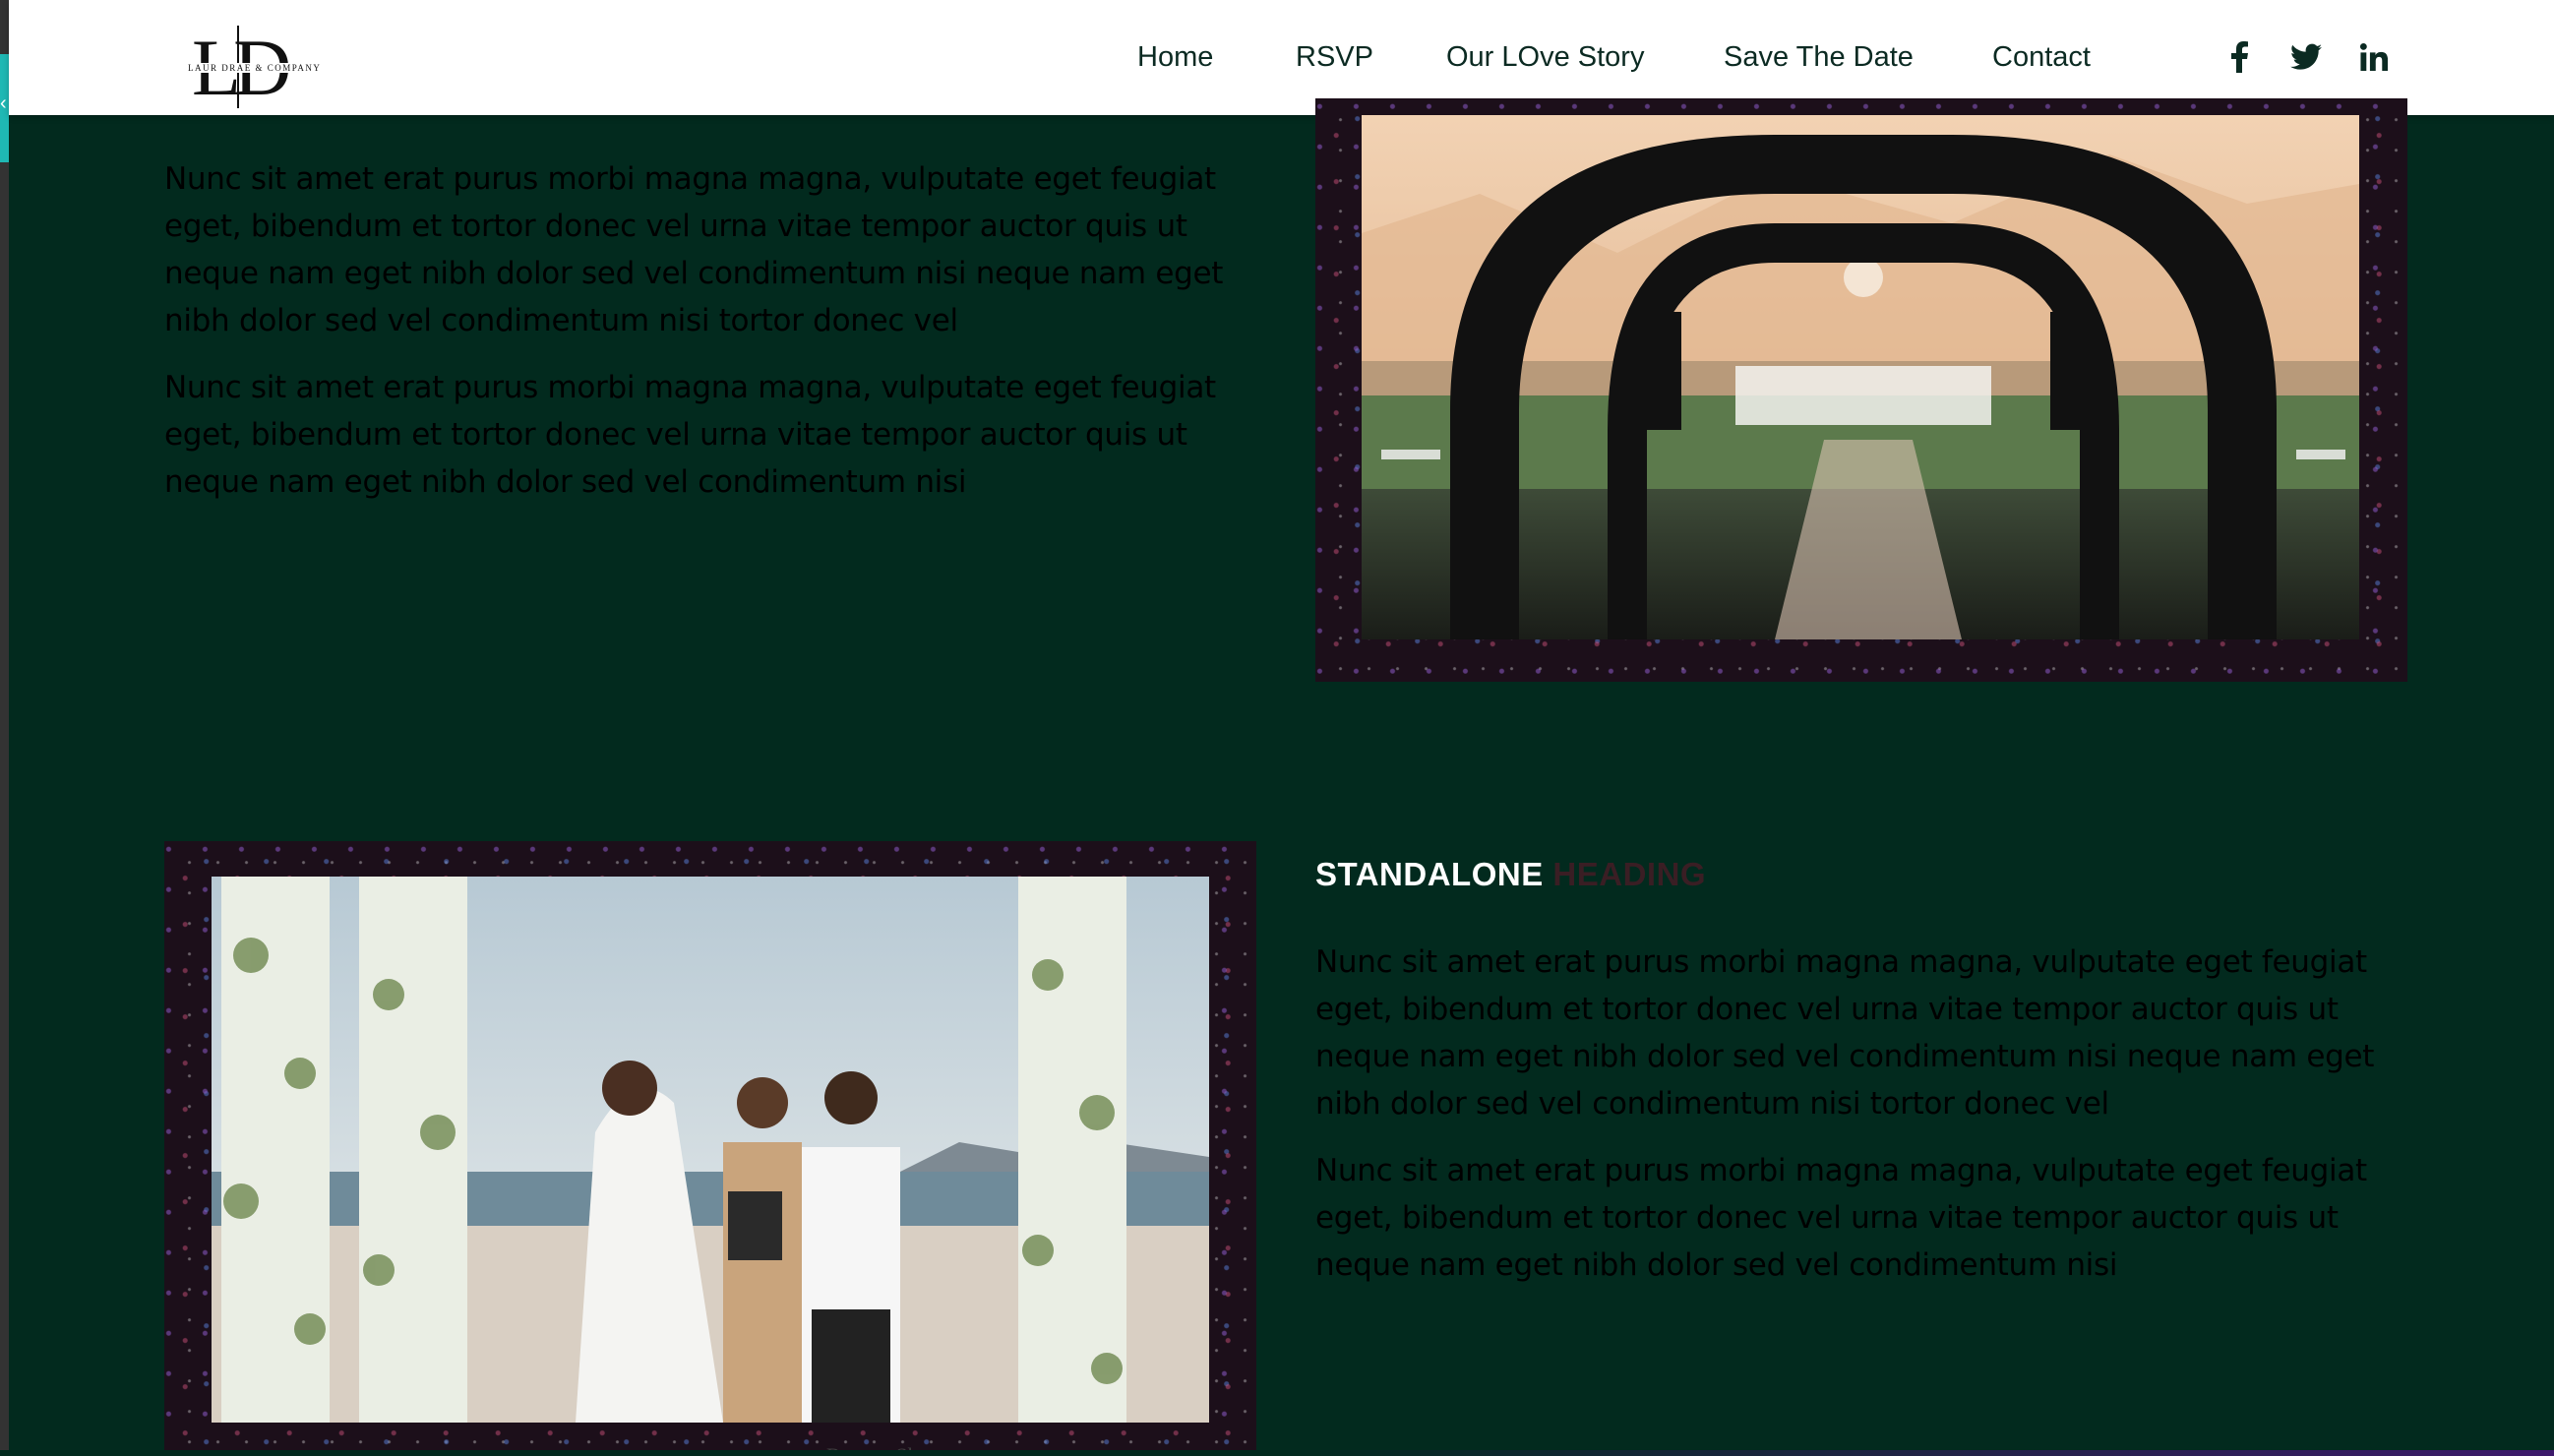 The image size is (2554, 1456). Describe the element at coordinates (1545, 57) in the screenshot. I see `nav-our-love-story: Our LOve Story` at that location.